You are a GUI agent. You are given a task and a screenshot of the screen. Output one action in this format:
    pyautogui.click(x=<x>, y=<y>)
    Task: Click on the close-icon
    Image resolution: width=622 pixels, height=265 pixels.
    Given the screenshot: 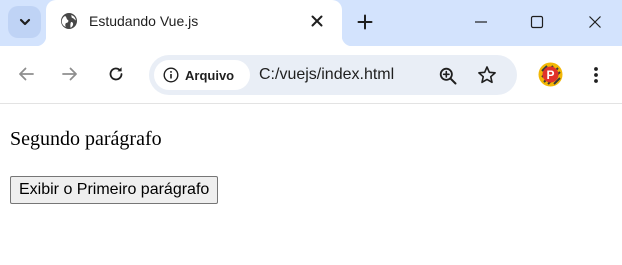 What is the action you would take?
    pyautogui.click(x=595, y=22)
    